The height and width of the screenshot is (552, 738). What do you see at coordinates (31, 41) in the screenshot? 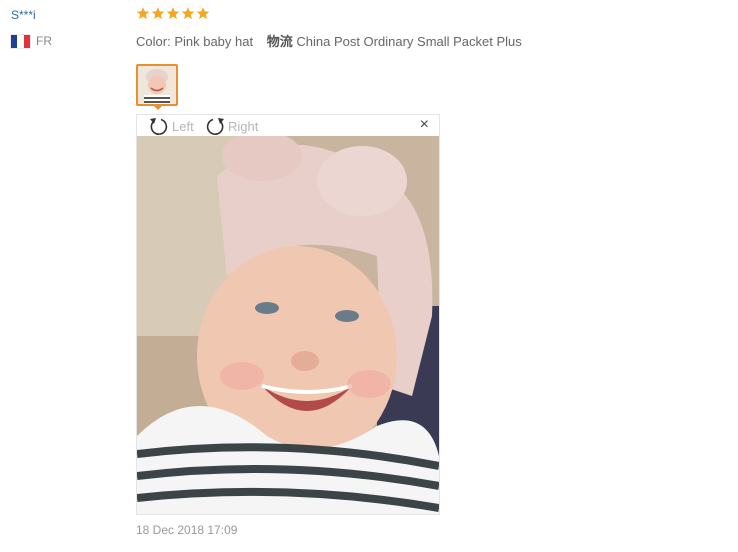
I see `review-country: FR` at bounding box center [31, 41].